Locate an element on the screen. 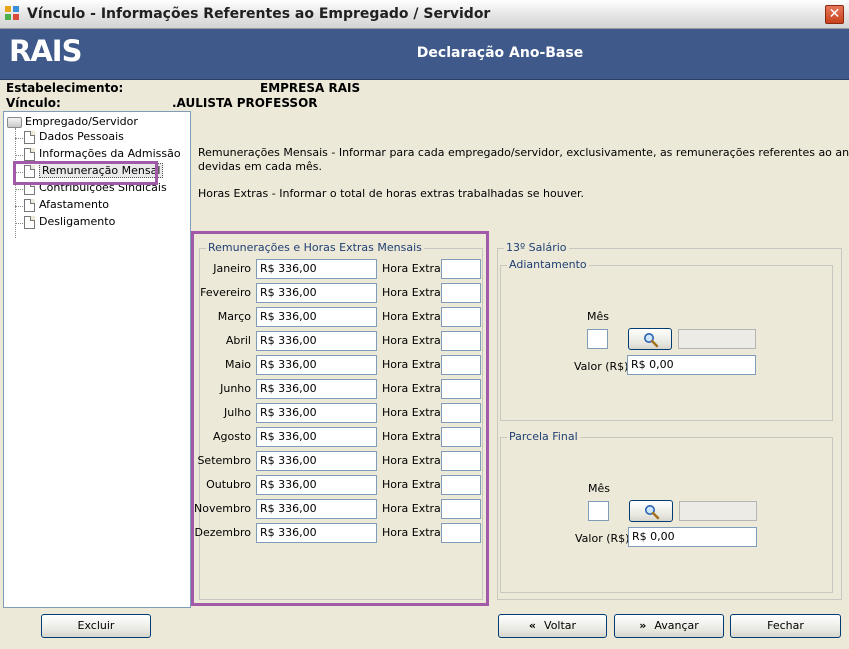 This screenshot has height=649, width=849. header-banner: RAIS Declaração Ano-Base is located at coordinates (424, 54).